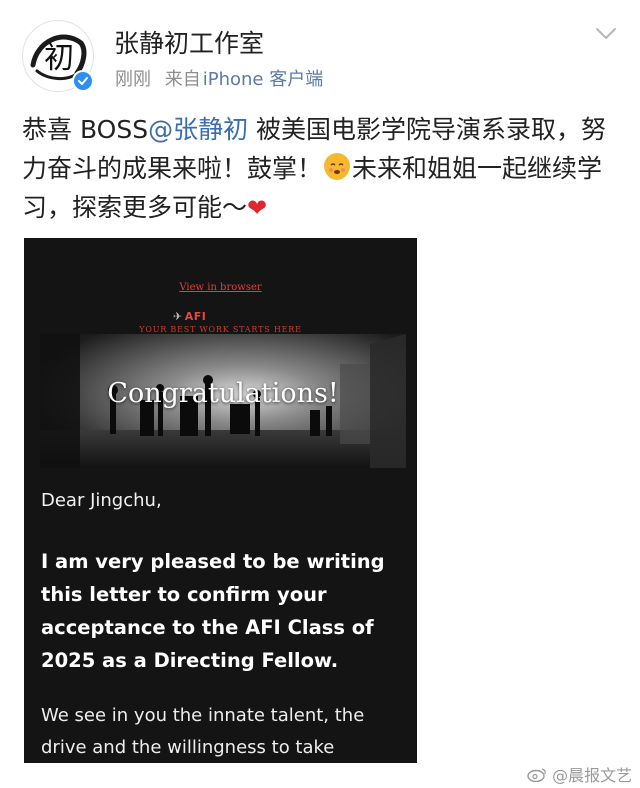  Describe the element at coordinates (536, 775) in the screenshot. I see `weibo-logo-icon` at that location.